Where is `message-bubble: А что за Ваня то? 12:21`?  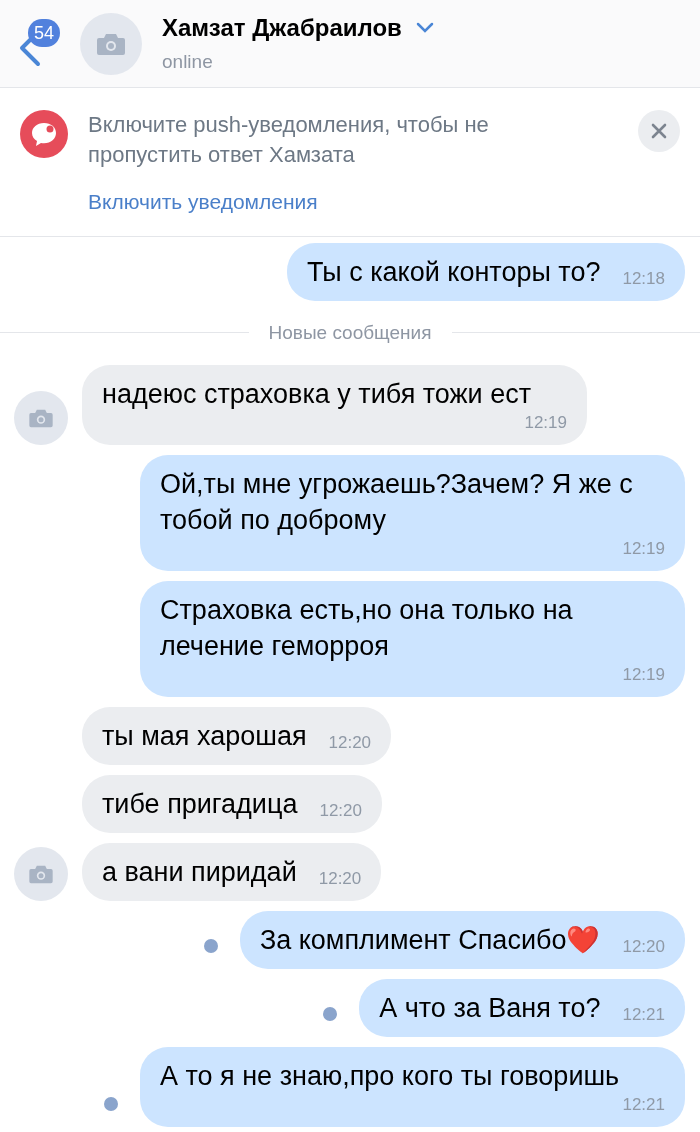
message-bubble: А что за Ваня то? 12:21 is located at coordinates (522, 1008).